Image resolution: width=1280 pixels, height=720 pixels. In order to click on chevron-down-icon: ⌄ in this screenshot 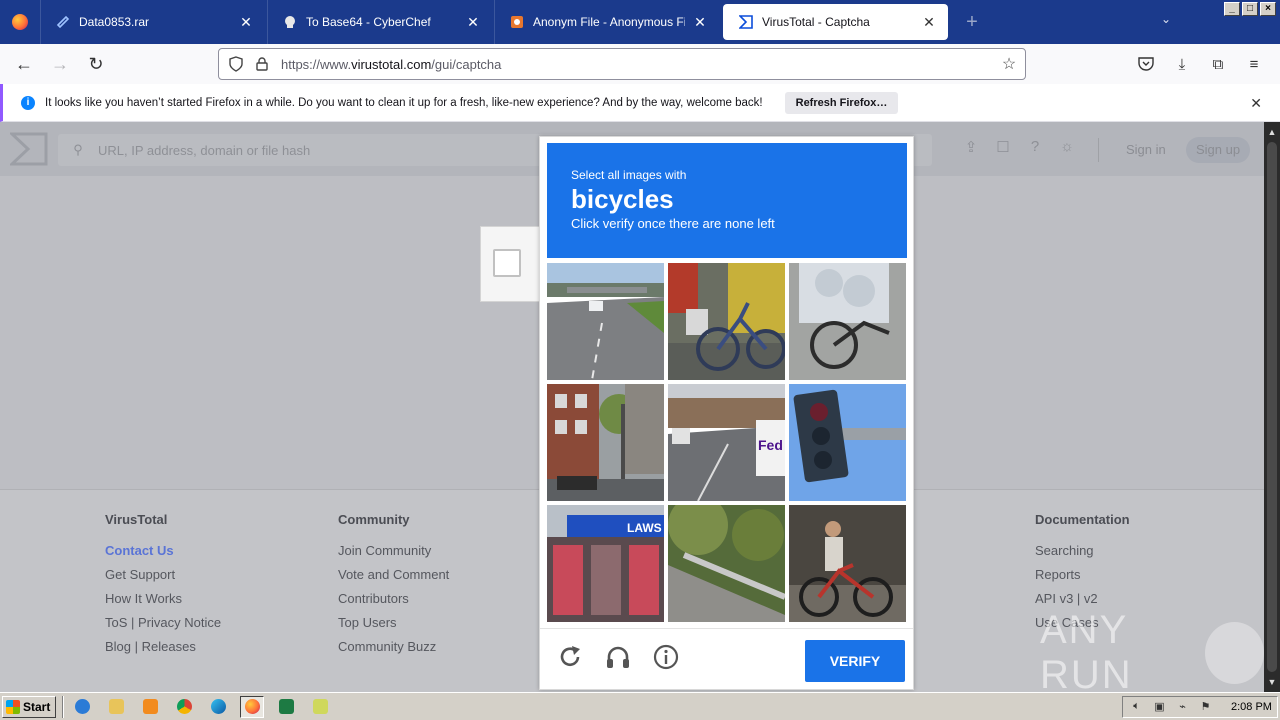, I will do `click(1166, 22)`.